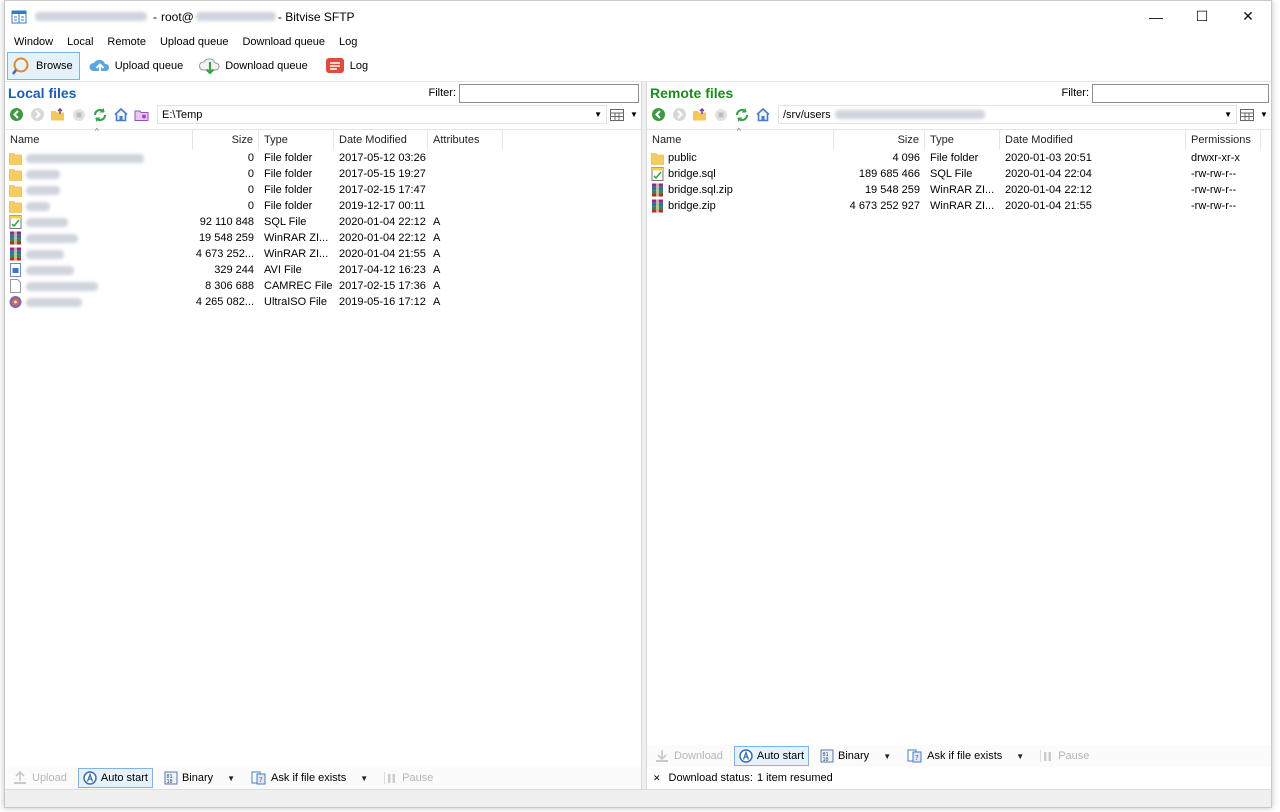  Describe the element at coordinates (1248, 16) in the screenshot. I see `close-button: ✕` at that location.